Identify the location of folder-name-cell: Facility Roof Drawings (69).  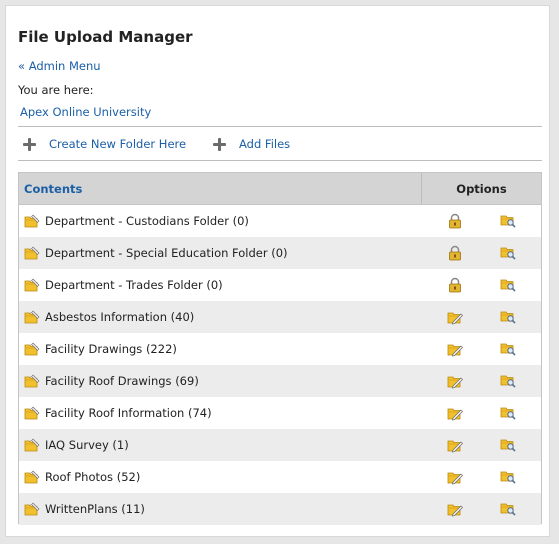
(220, 381).